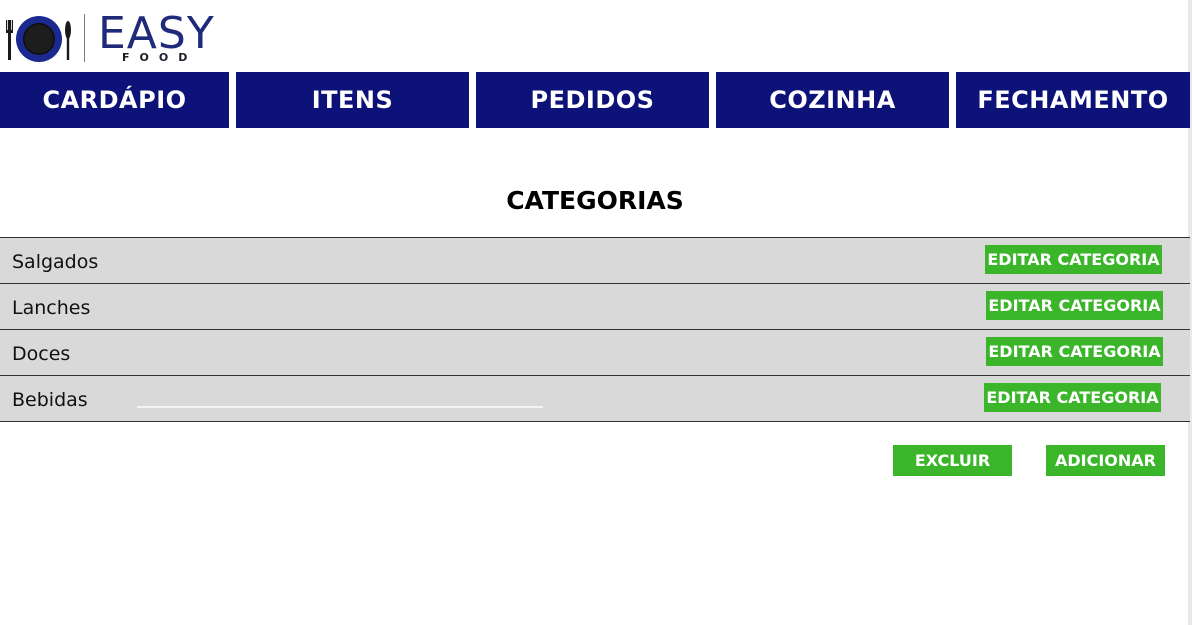  I want to click on text-underline, so click(340, 407).